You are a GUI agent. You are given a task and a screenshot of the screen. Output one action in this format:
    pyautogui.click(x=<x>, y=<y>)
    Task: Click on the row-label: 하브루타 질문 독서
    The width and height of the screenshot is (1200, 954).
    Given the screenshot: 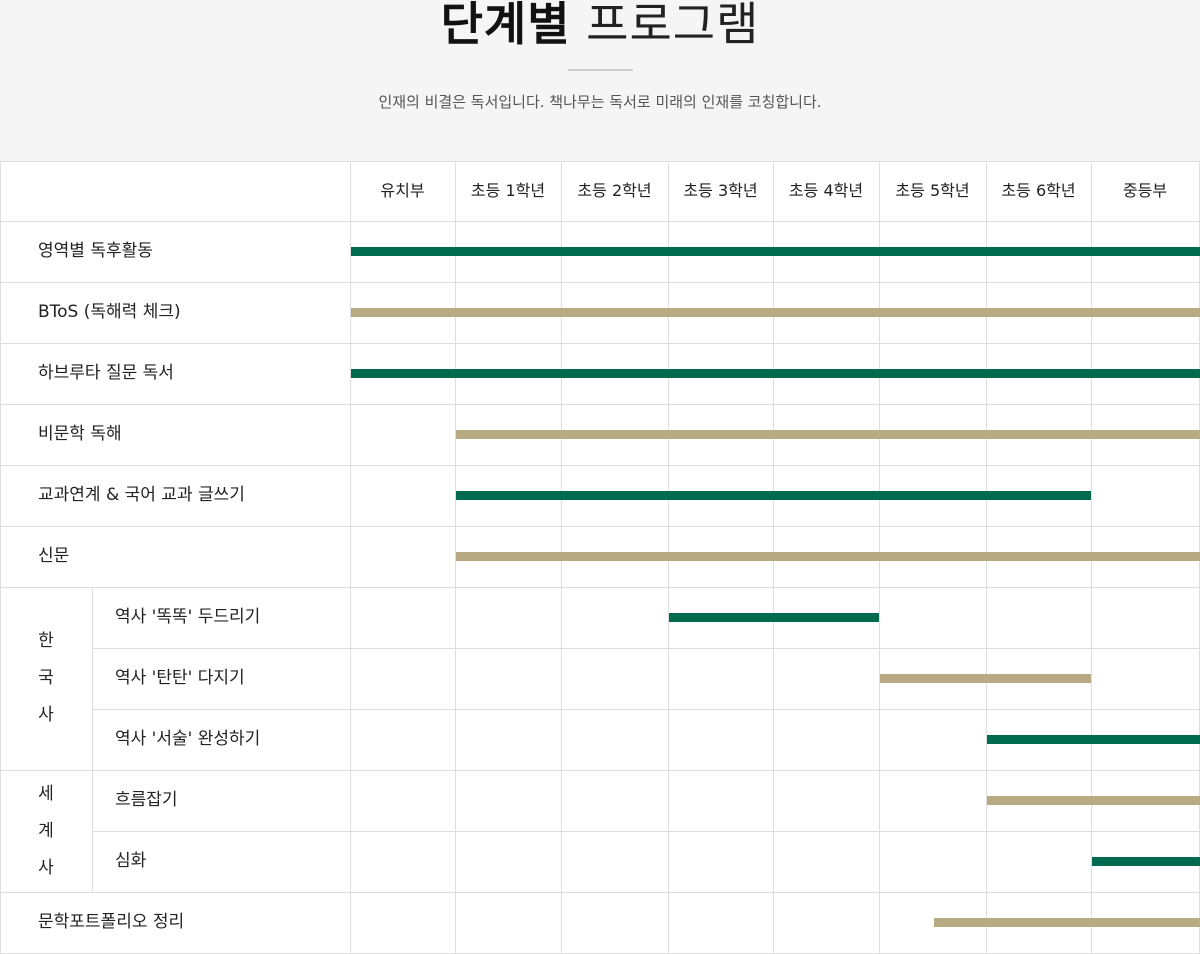 What is the action you would take?
    pyautogui.click(x=106, y=373)
    